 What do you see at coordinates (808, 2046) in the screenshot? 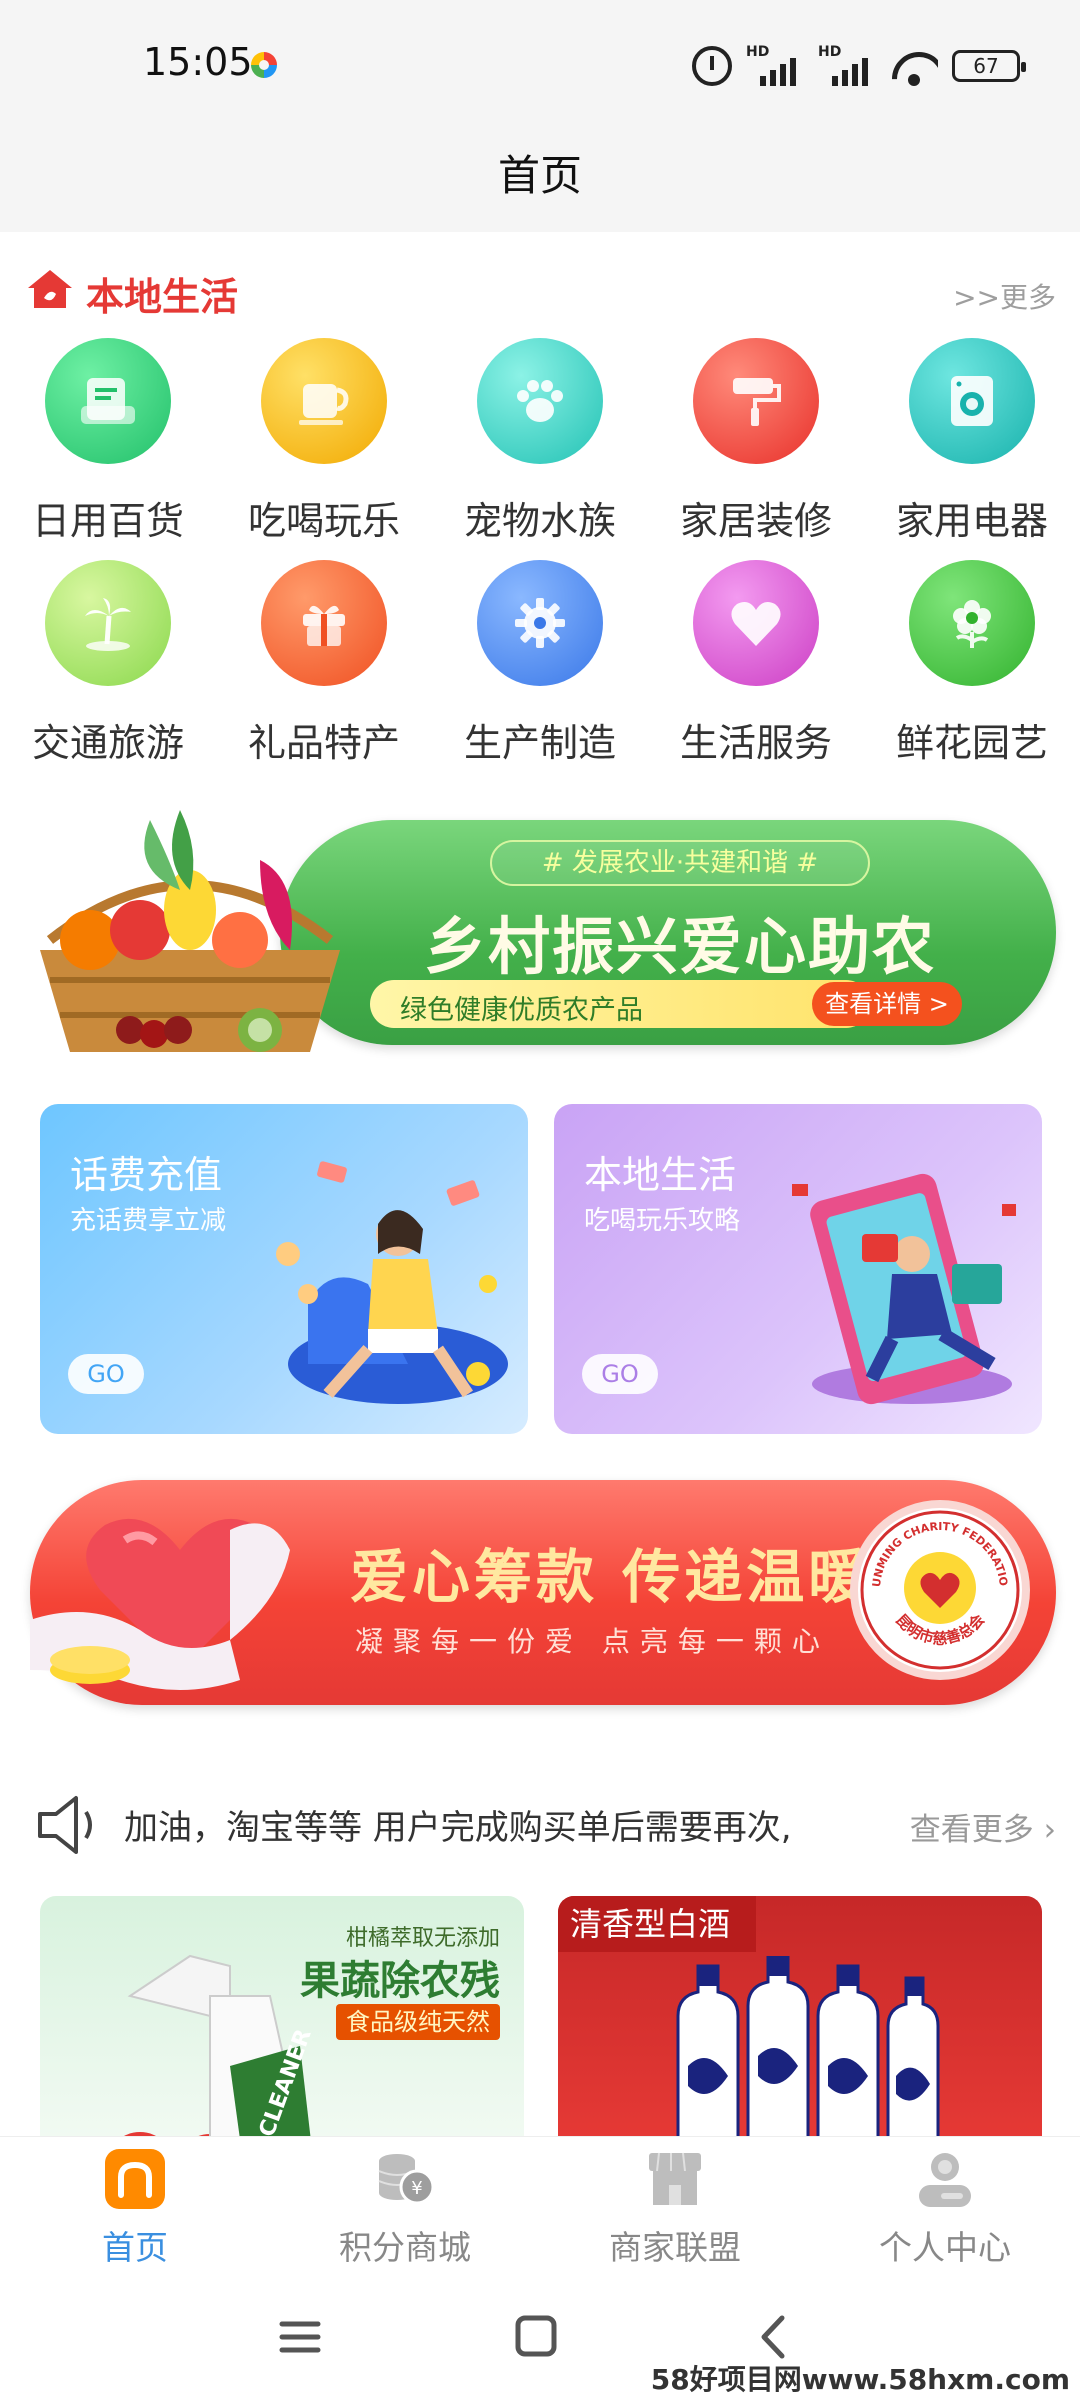
I see `liquor-bottles-image` at bounding box center [808, 2046].